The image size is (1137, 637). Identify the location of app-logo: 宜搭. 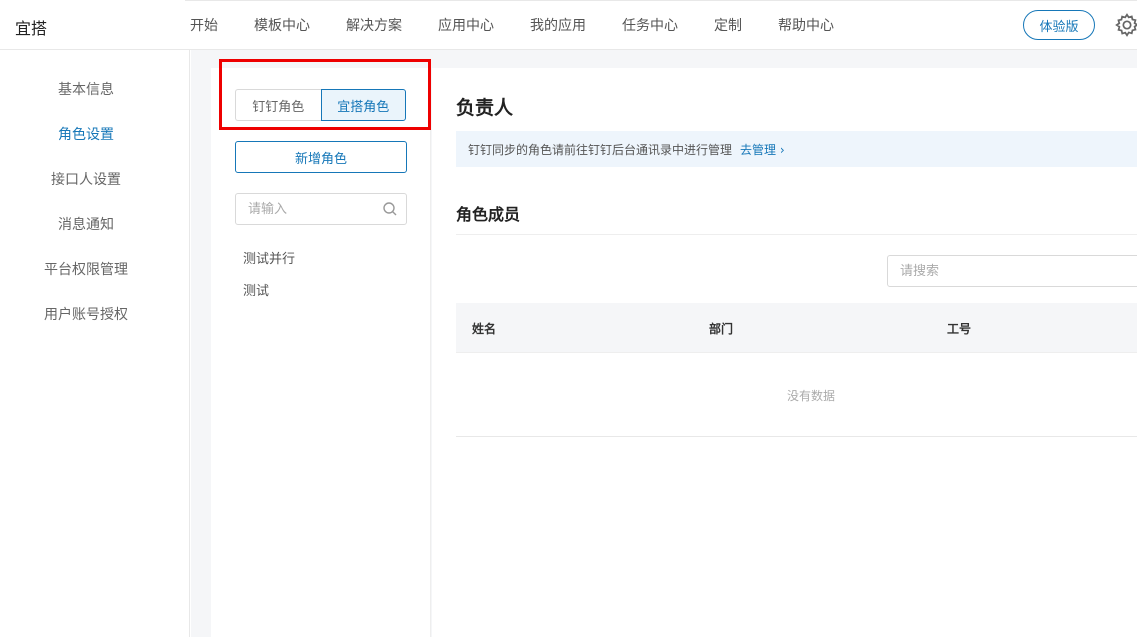
(31, 27).